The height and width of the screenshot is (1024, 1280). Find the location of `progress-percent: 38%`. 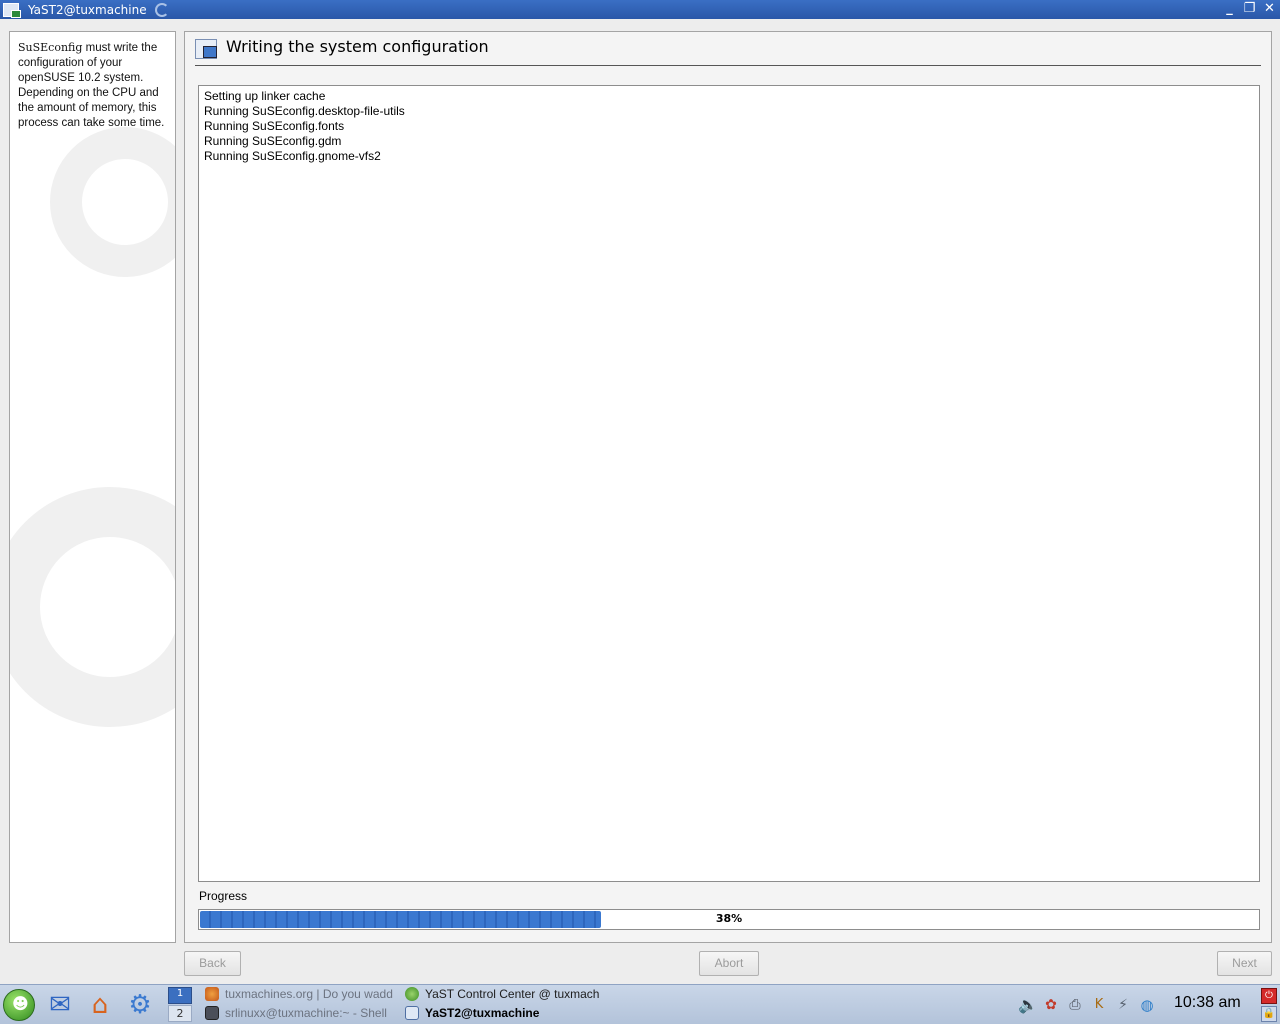

progress-percent: 38% is located at coordinates (729, 918).